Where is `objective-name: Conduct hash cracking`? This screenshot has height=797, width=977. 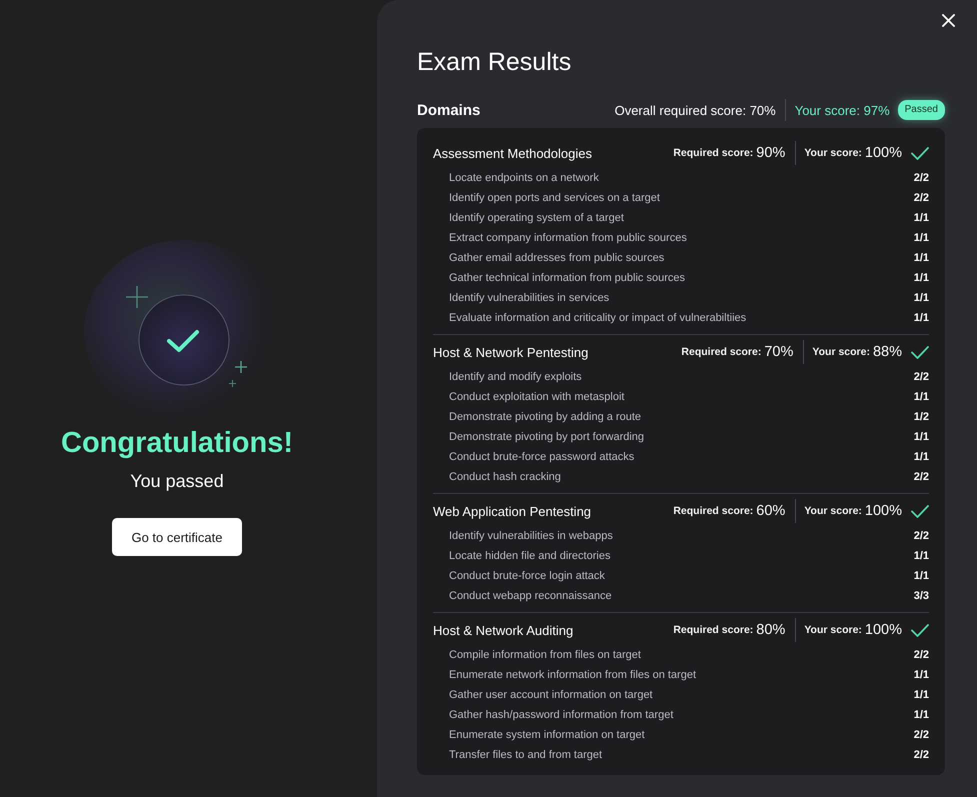 objective-name: Conduct hash cracking is located at coordinates (505, 477).